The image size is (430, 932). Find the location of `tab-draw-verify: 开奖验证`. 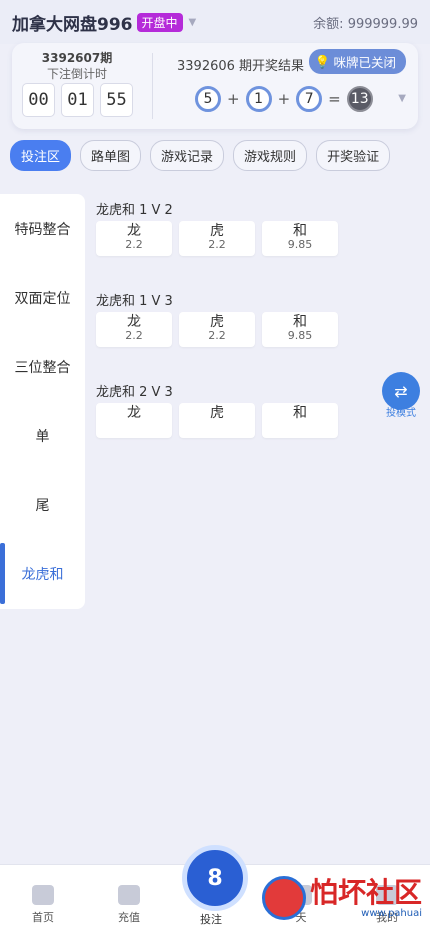

tab-draw-verify: 开奖验证 is located at coordinates (353, 155).